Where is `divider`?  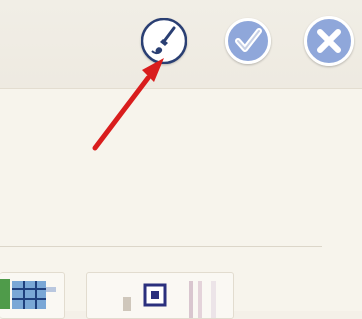 divider is located at coordinates (161, 246).